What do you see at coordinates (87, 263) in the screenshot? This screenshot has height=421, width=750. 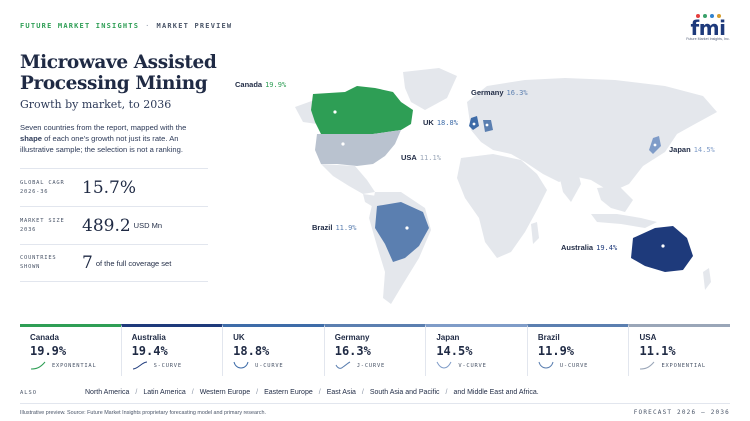 I see `stat-value-countries: 7` at bounding box center [87, 263].